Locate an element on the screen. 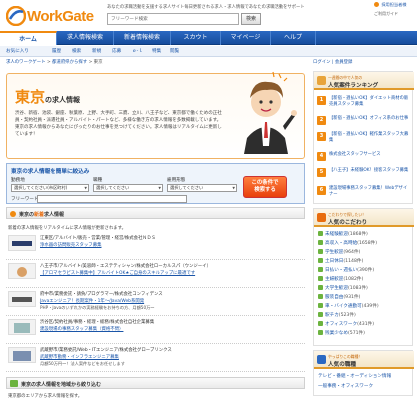 Image resolution: width=417 pixels, height=400 pixels. feature-link: オフィスワーク(431件) is located at coordinates (346, 324).